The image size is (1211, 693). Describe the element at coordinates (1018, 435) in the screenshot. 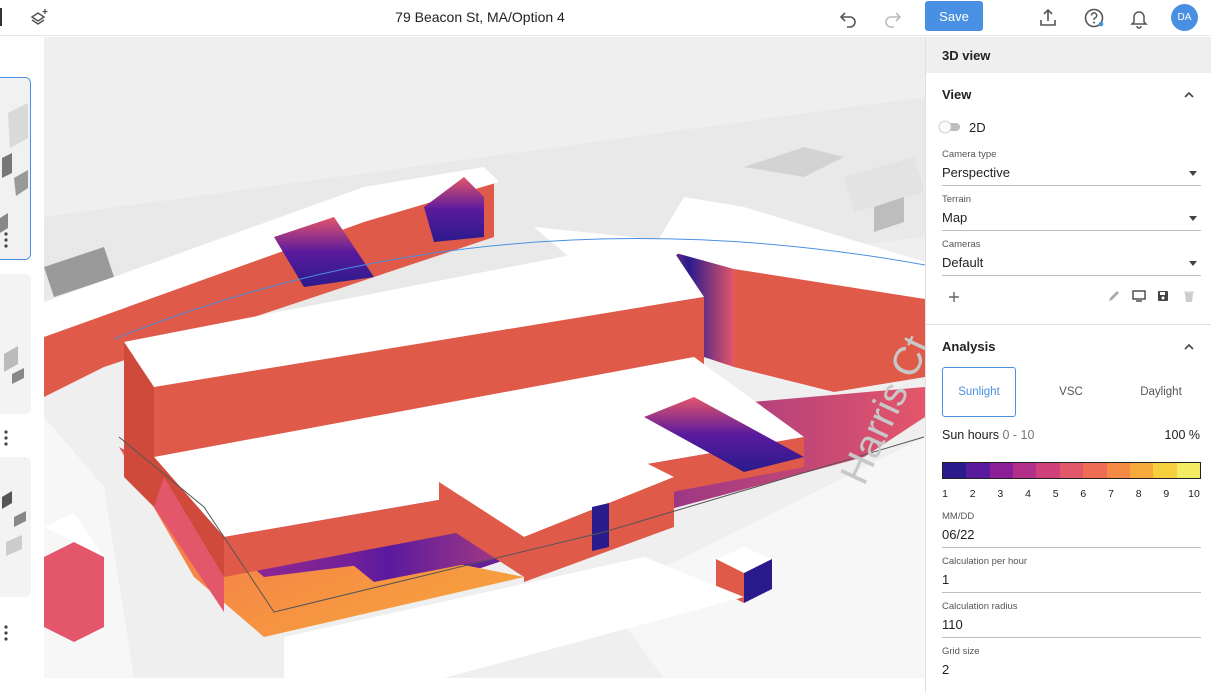

I see `sun-hours-range: 0 - 10` at that location.